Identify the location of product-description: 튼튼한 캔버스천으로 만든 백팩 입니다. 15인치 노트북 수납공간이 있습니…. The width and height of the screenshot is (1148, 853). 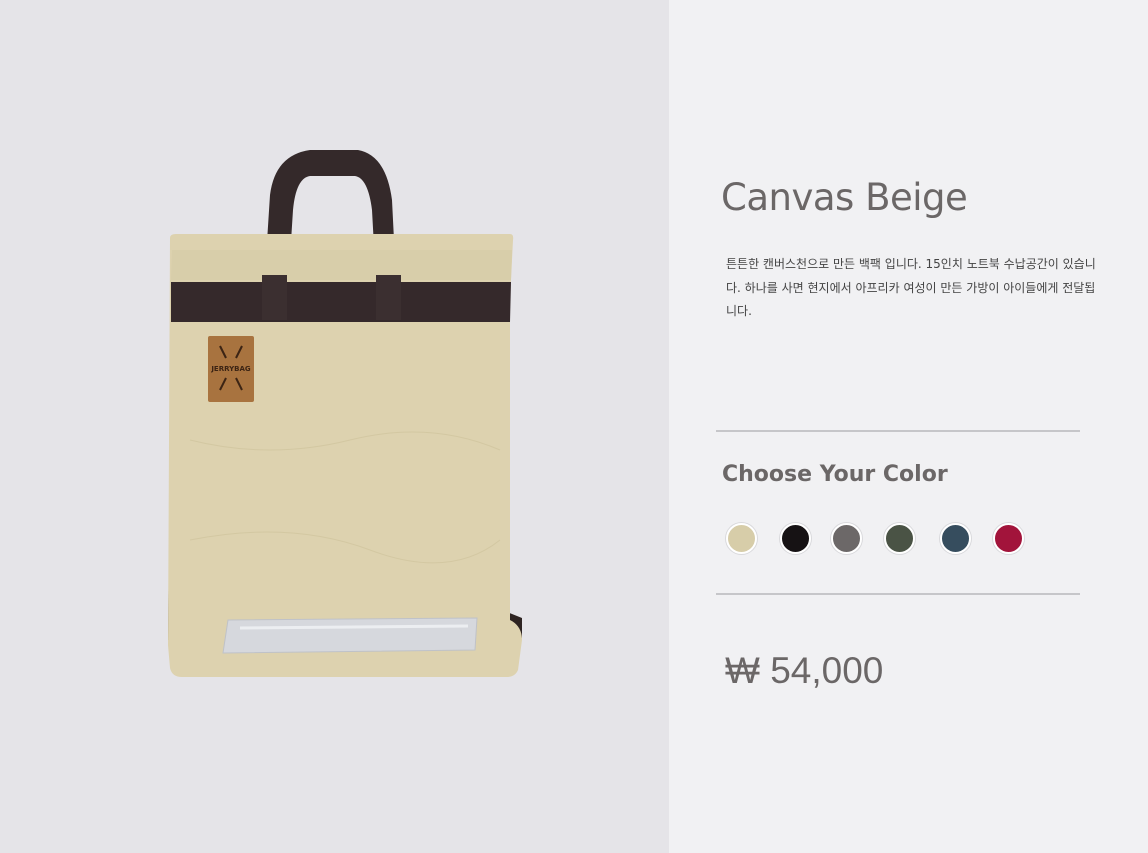
(911, 287).